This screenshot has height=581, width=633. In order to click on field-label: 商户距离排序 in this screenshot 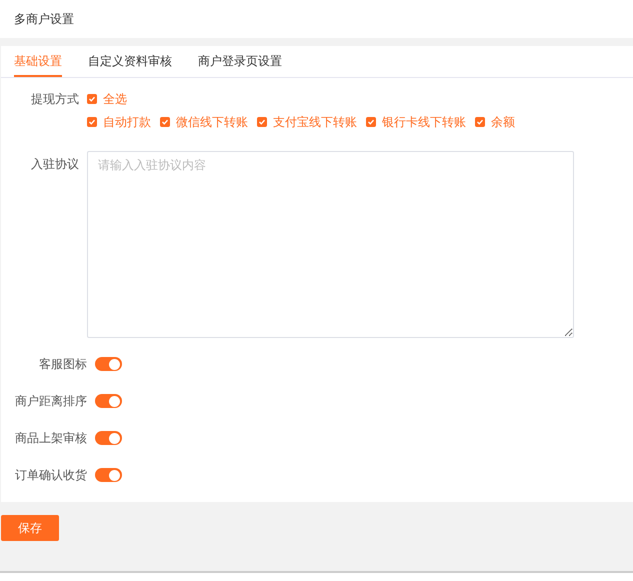, I will do `click(51, 401)`.